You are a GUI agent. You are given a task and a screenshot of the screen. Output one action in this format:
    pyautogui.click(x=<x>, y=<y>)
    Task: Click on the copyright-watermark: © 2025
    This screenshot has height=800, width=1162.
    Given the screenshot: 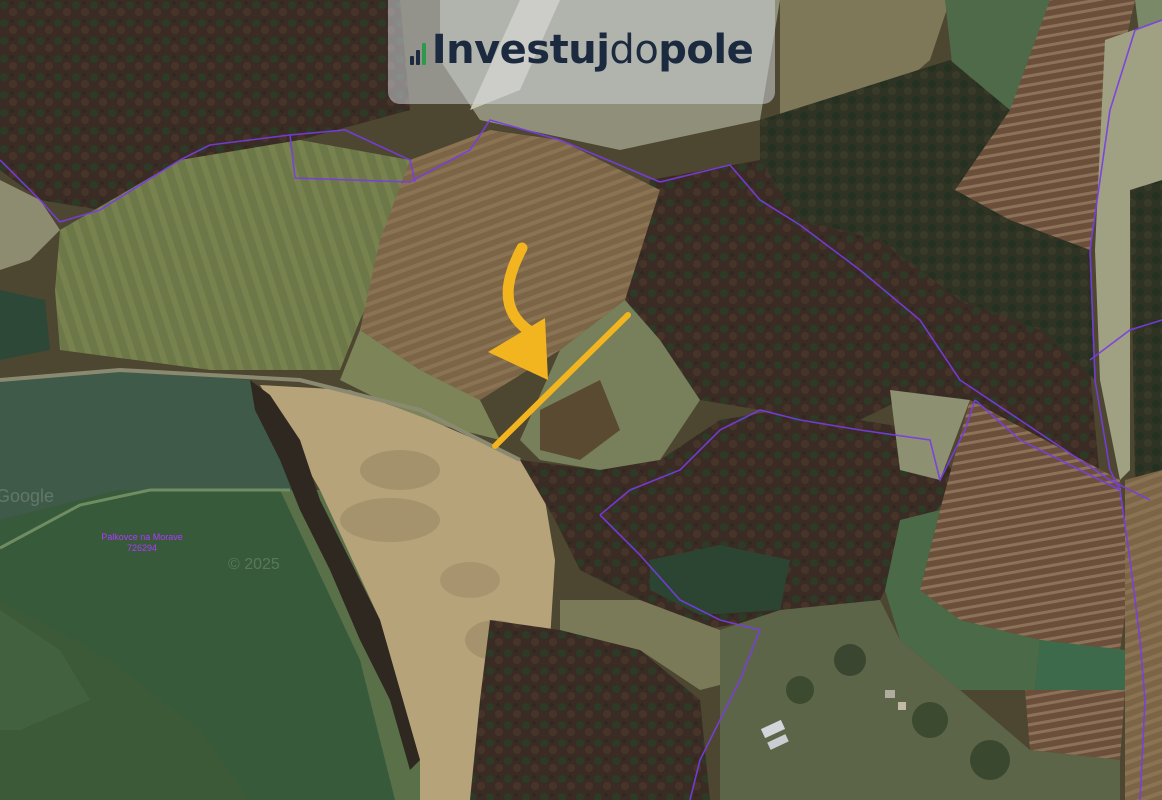 What is the action you would take?
    pyautogui.click(x=254, y=564)
    